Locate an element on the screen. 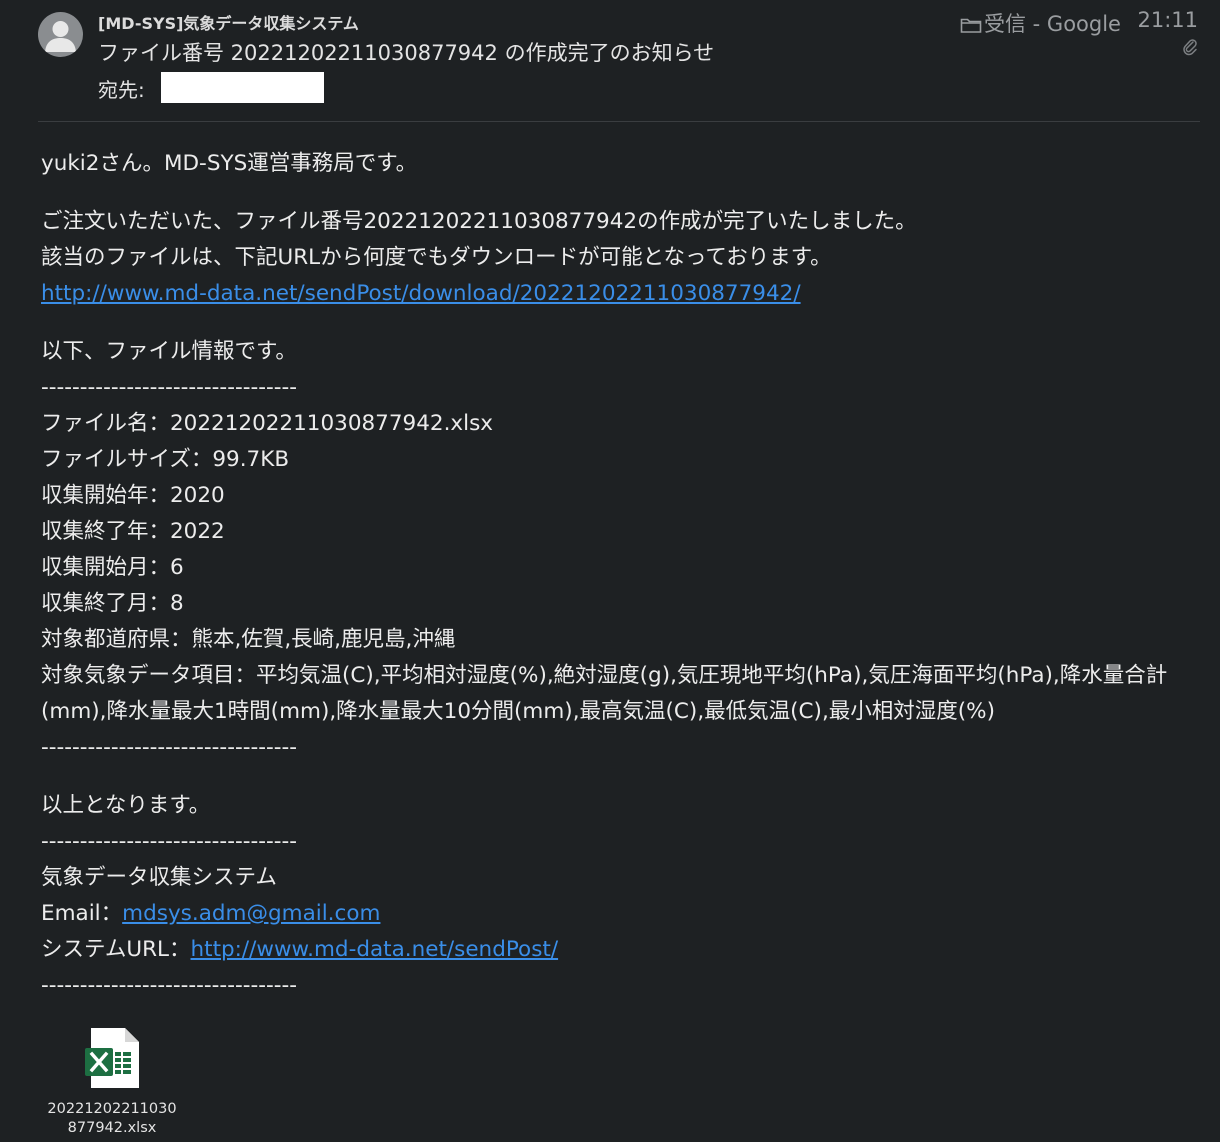 Image resolution: width=1220 pixels, height=1142 pixels. email-label: Email： is located at coordinates (82, 913).